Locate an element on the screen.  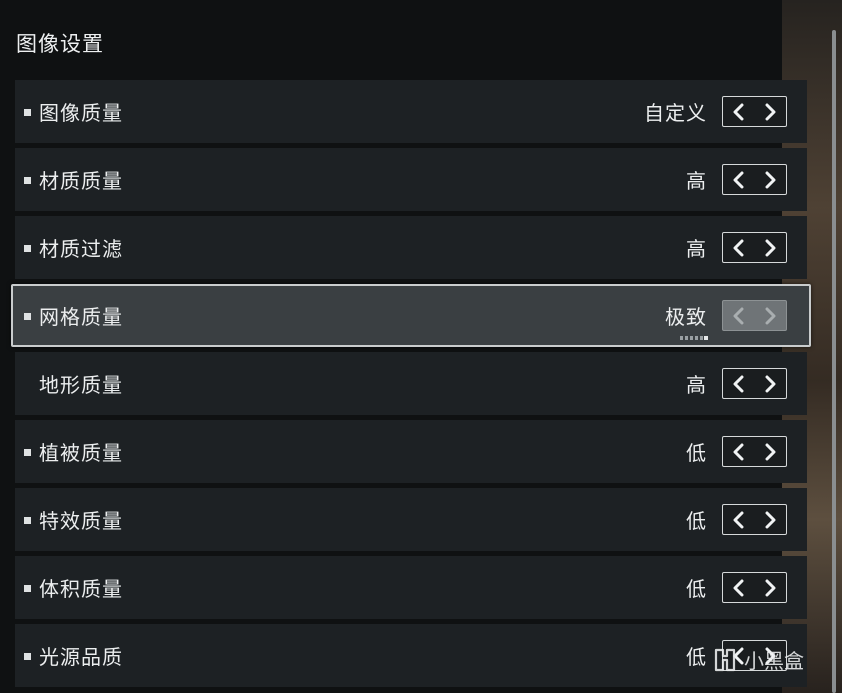
setting-label: 体积质量 is located at coordinates (81, 589).